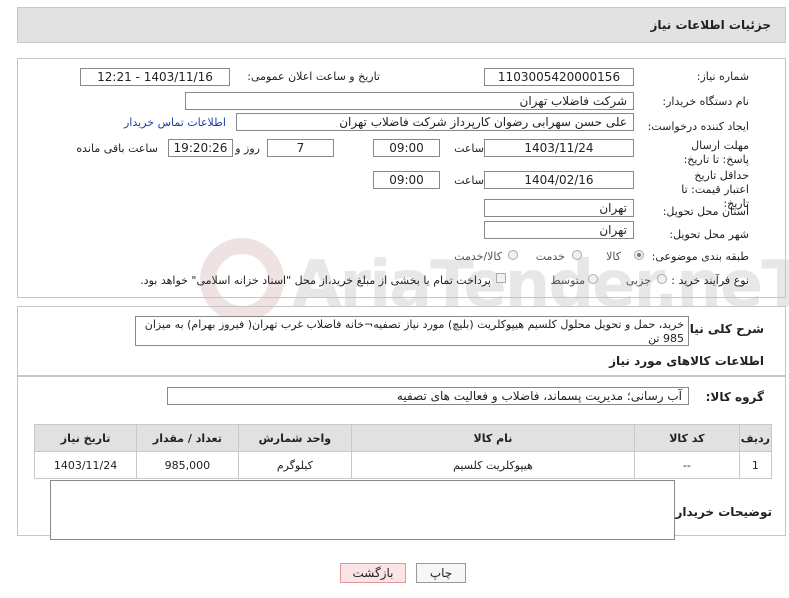 The width and height of the screenshot is (789, 598). Describe the element at coordinates (300, 148) in the screenshot. I see `remaining-days: 7` at that location.